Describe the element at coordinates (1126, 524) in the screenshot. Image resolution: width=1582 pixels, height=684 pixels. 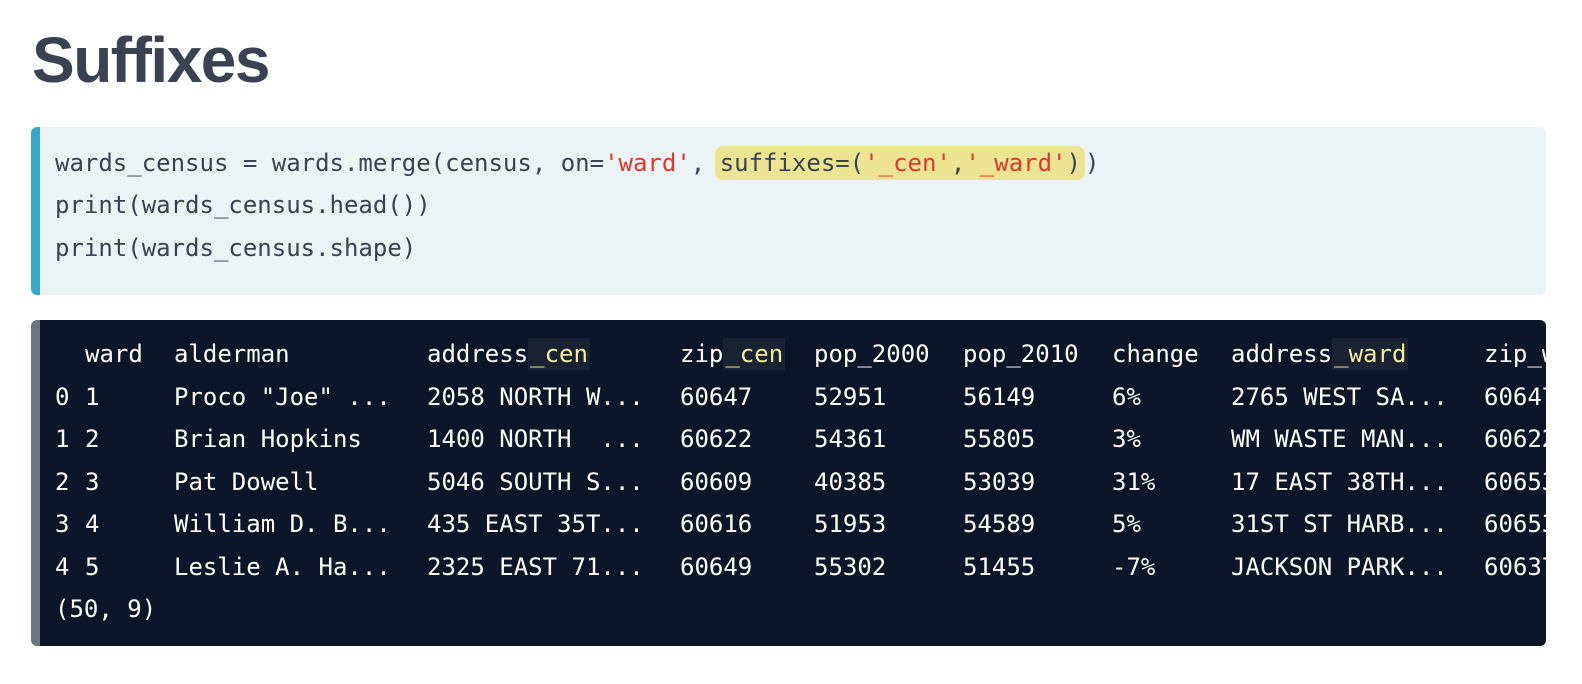
I see `cell-change: 5%` at that location.